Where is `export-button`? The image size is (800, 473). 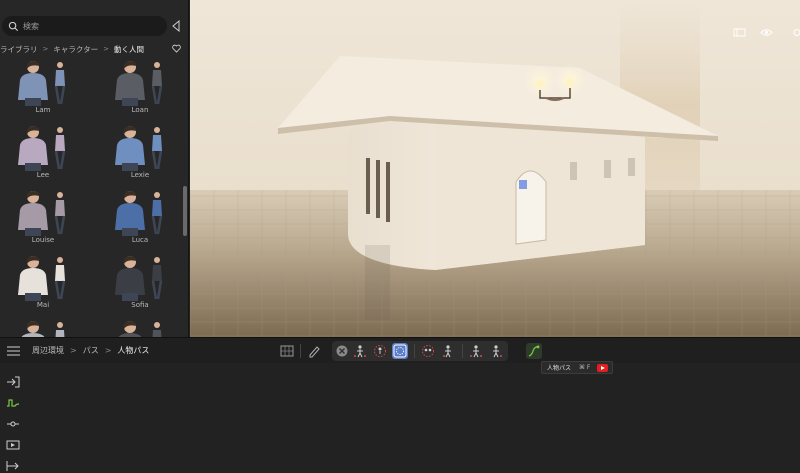 export-button is located at coordinates (13, 464).